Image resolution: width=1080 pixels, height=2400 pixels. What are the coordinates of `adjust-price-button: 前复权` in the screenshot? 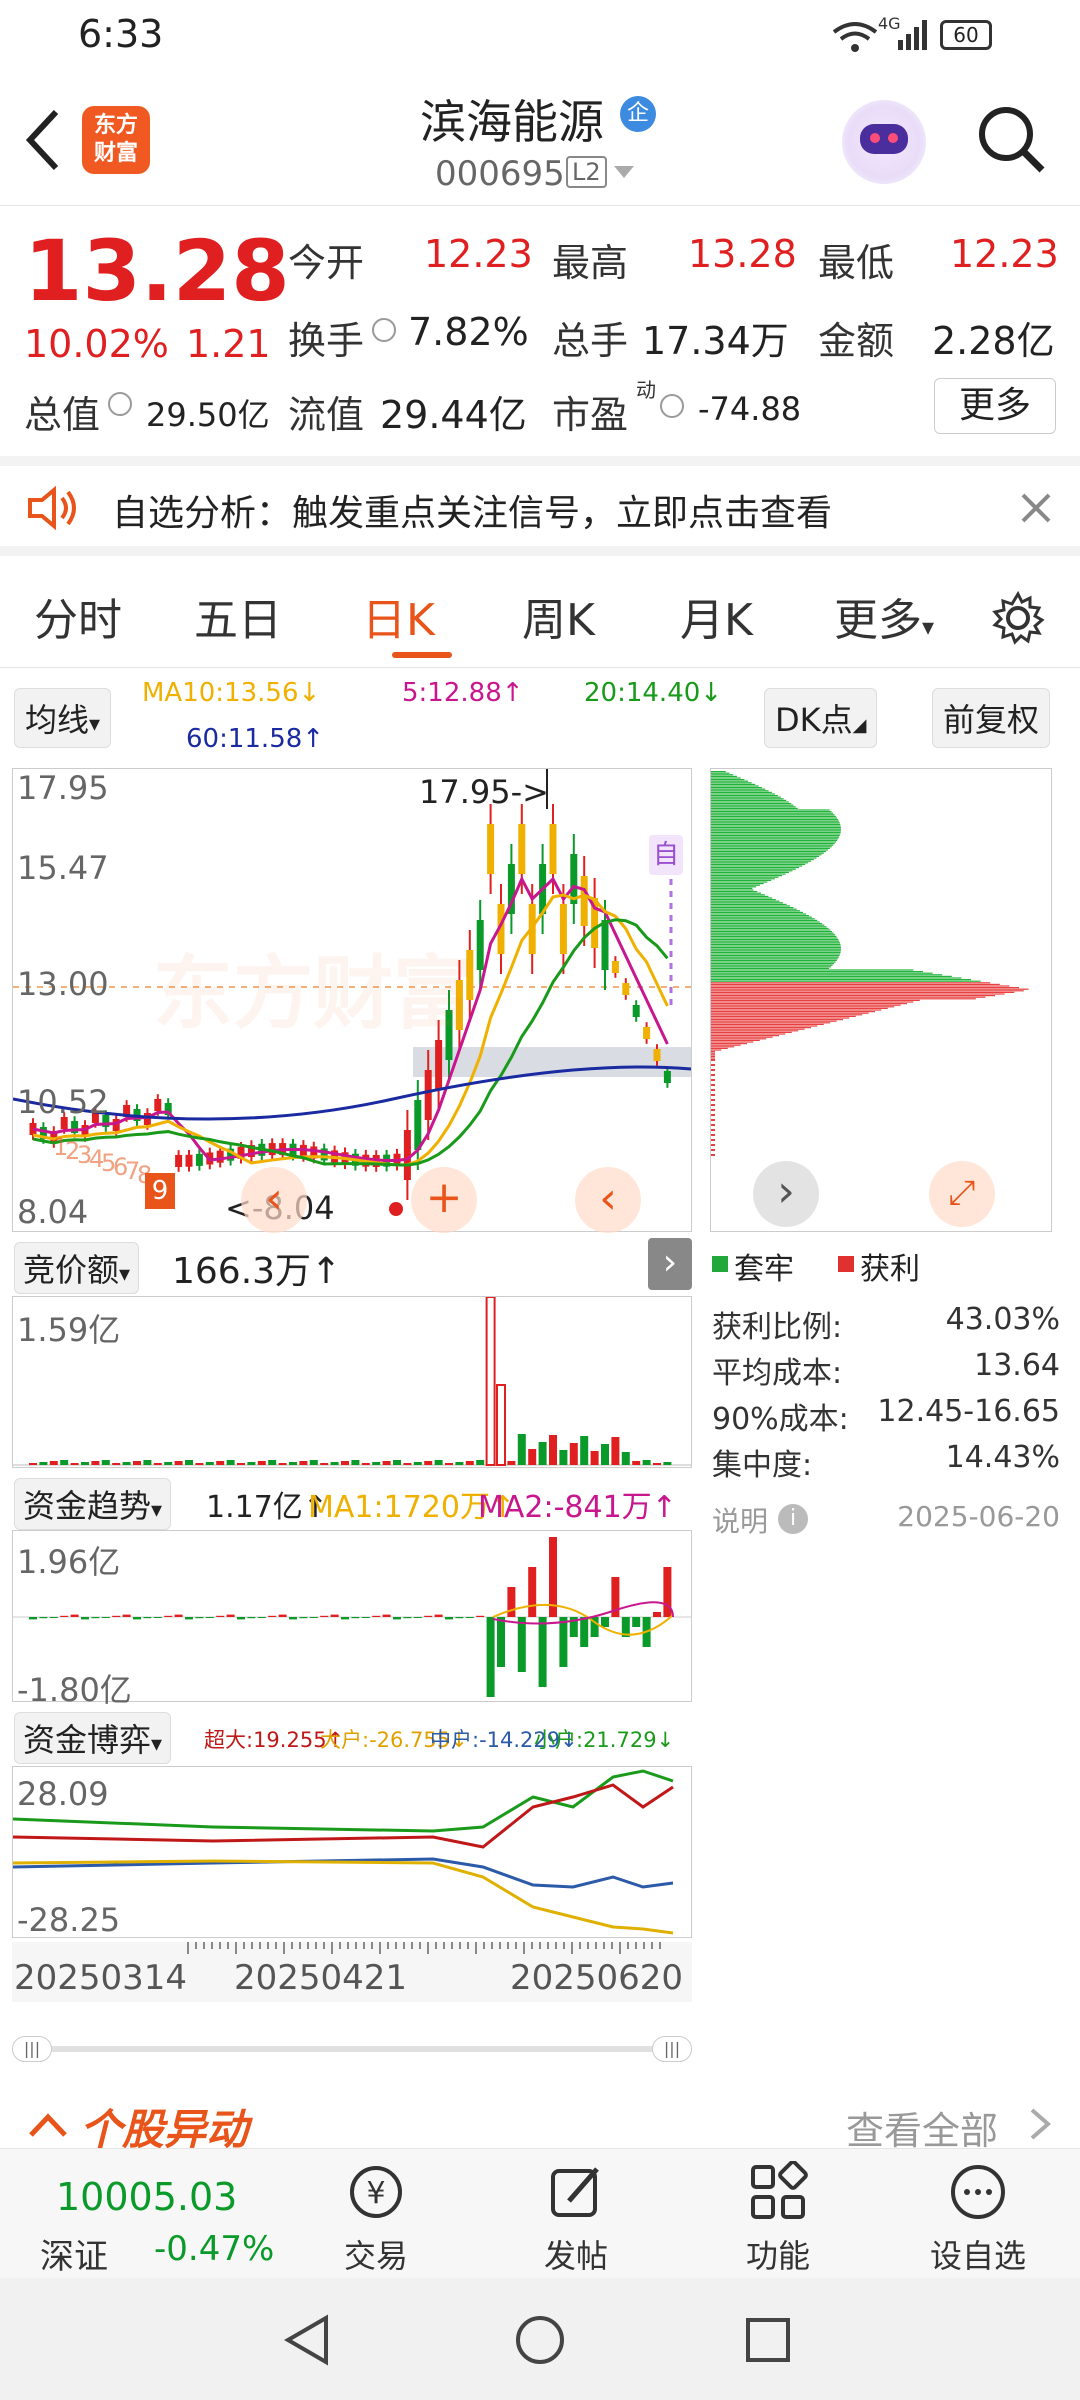 It's located at (991, 718).